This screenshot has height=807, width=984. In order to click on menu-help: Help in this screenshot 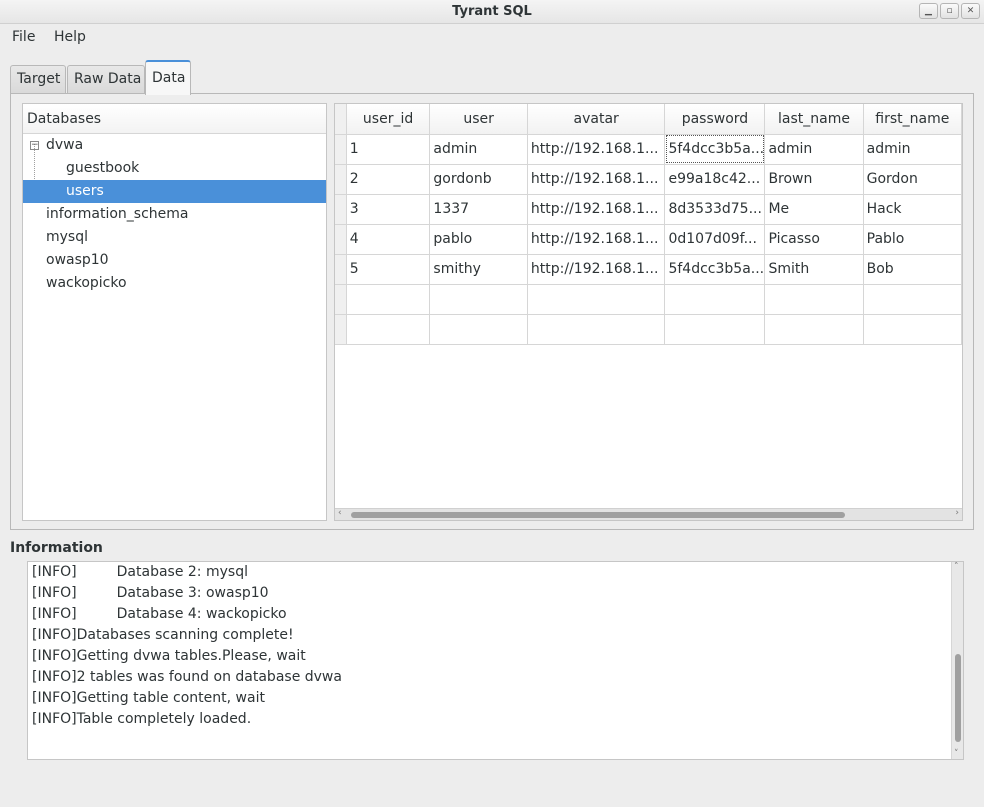, I will do `click(70, 37)`.